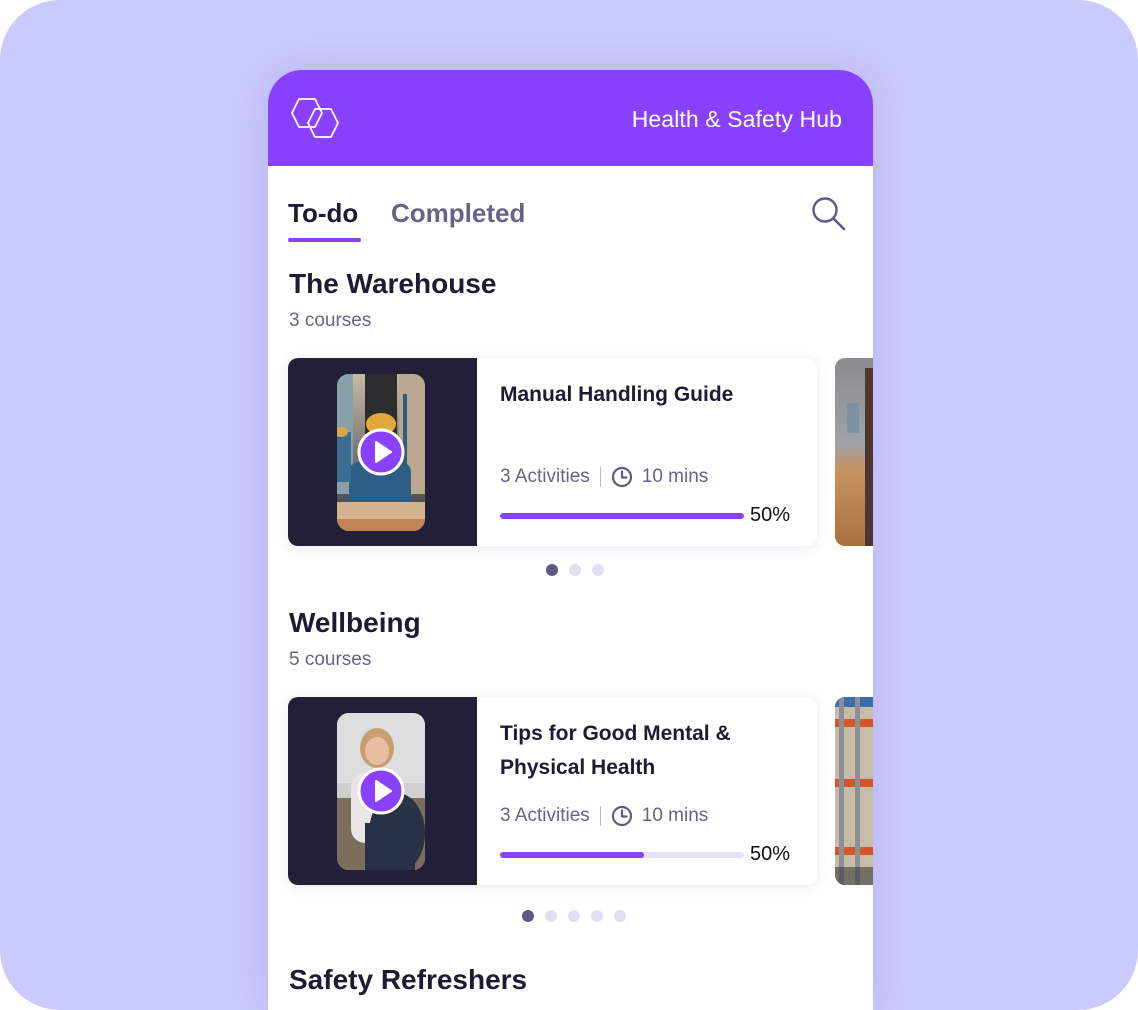 Image resolution: width=1138 pixels, height=1010 pixels. Describe the element at coordinates (458, 213) in the screenshot. I see `tab-completed: Completed` at that location.